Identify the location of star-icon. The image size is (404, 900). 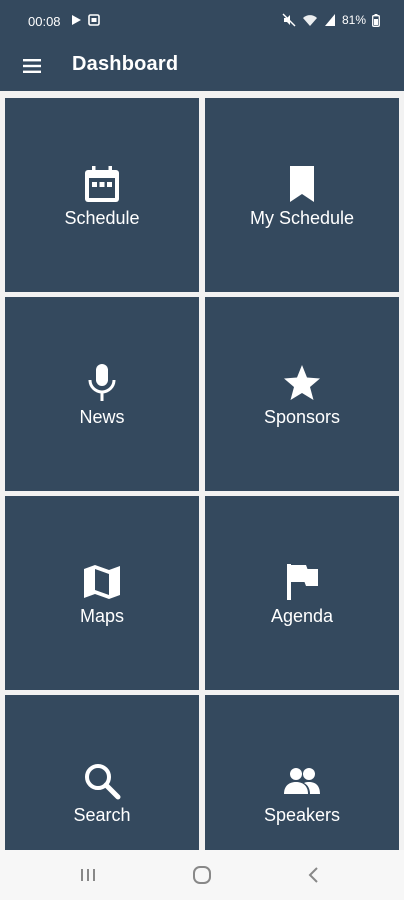
(302, 382).